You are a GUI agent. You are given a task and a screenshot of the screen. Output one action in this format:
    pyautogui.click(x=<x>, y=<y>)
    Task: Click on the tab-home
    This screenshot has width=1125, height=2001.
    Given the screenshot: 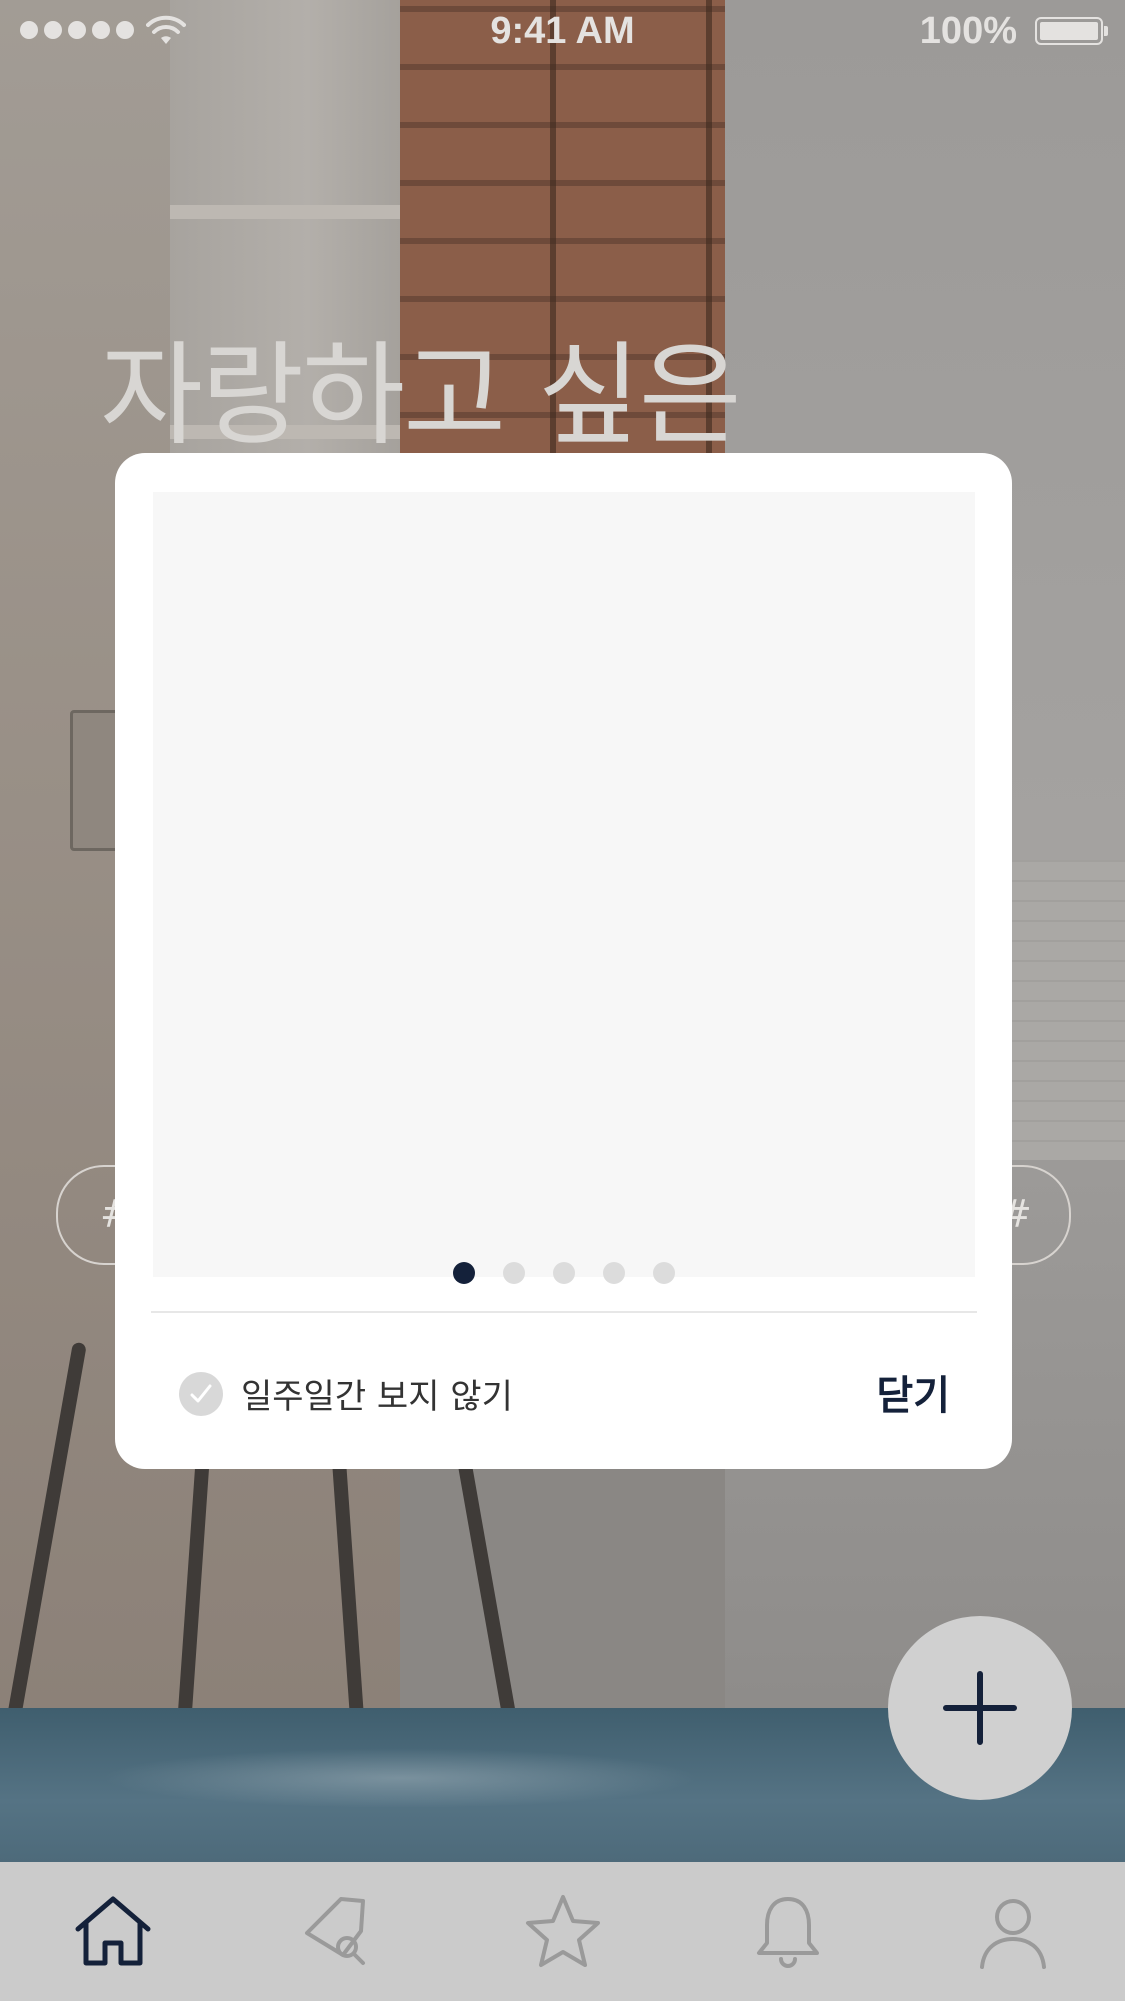 What is the action you would take?
    pyautogui.click(x=112, y=1931)
    